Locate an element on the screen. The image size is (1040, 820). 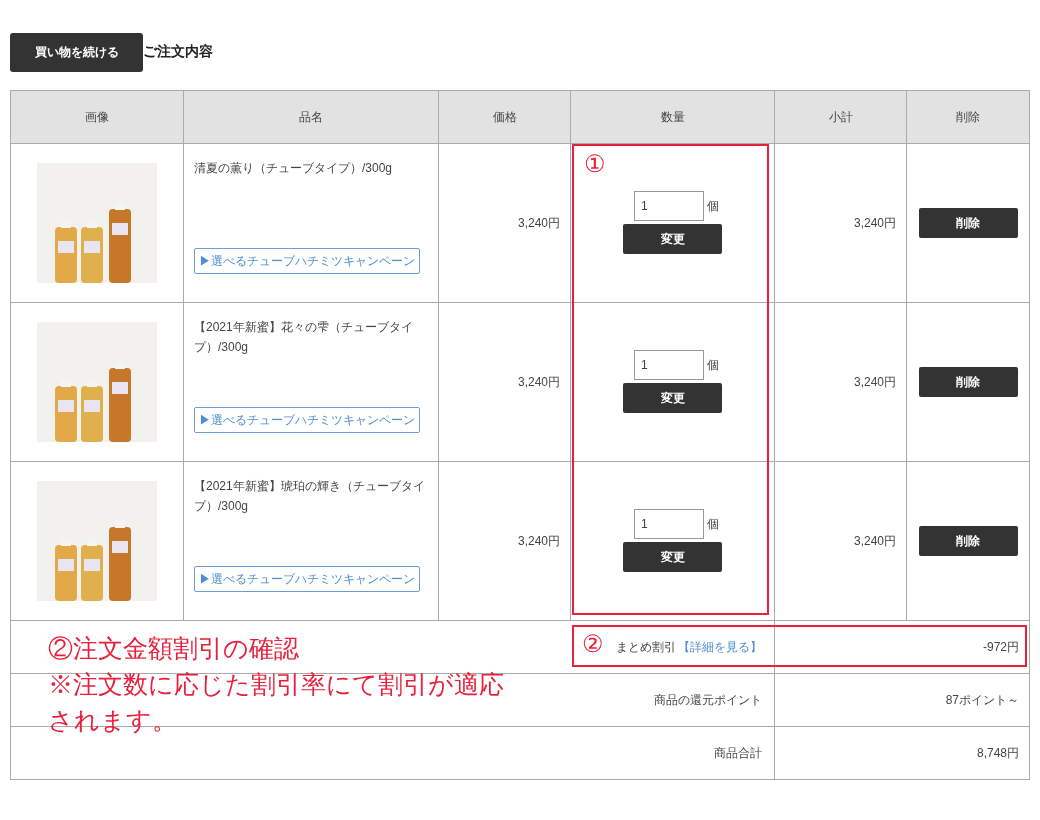
column-header: 削除 is located at coordinates (968, 116).